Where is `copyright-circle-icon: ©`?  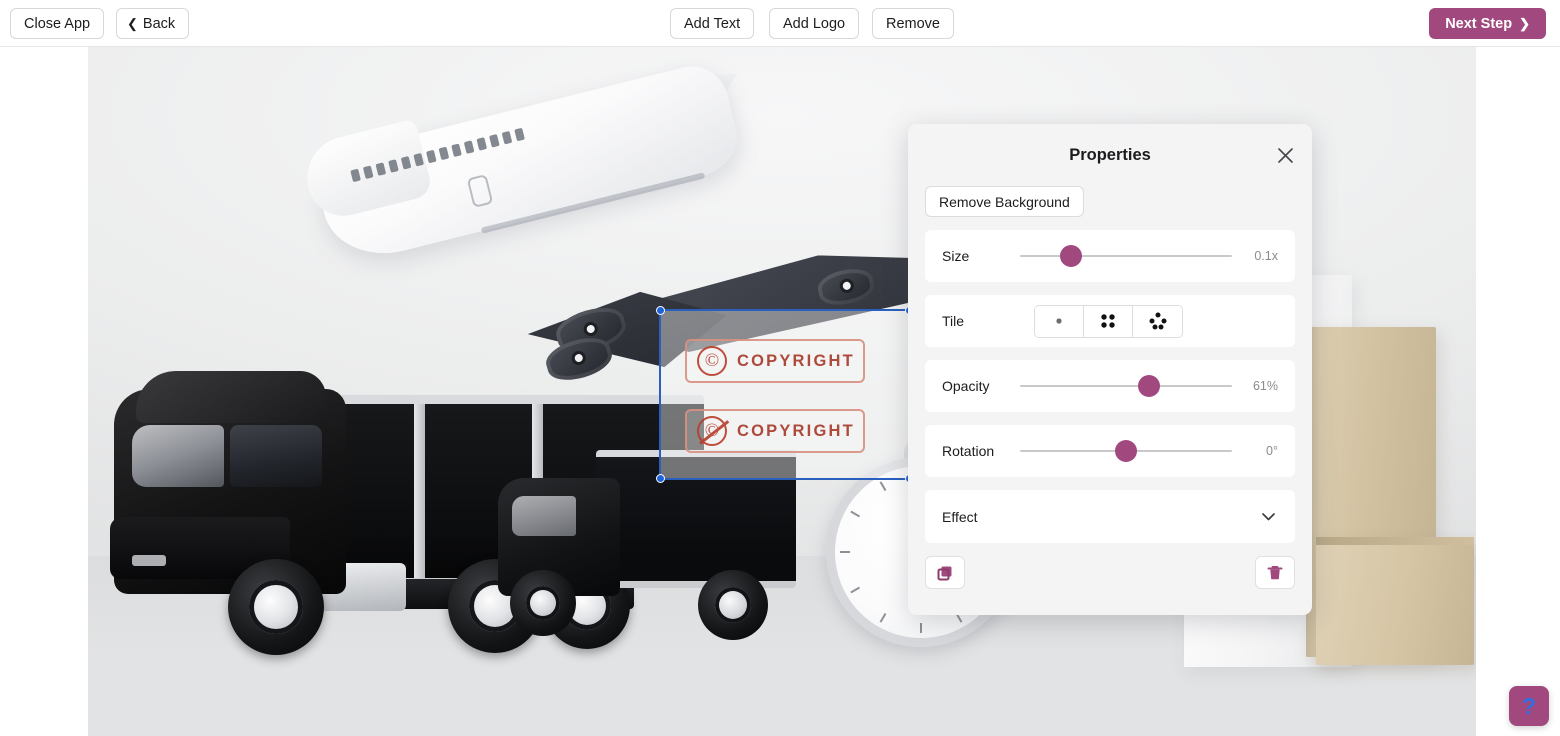 copyright-circle-icon: © is located at coordinates (712, 361).